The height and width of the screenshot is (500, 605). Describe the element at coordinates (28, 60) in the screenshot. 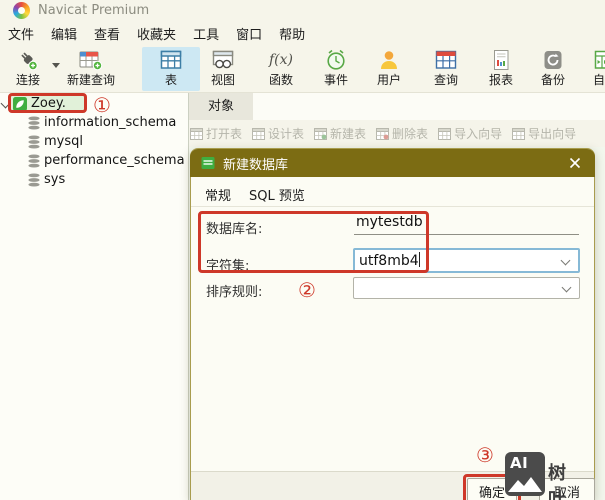

I see `connection-icon` at that location.